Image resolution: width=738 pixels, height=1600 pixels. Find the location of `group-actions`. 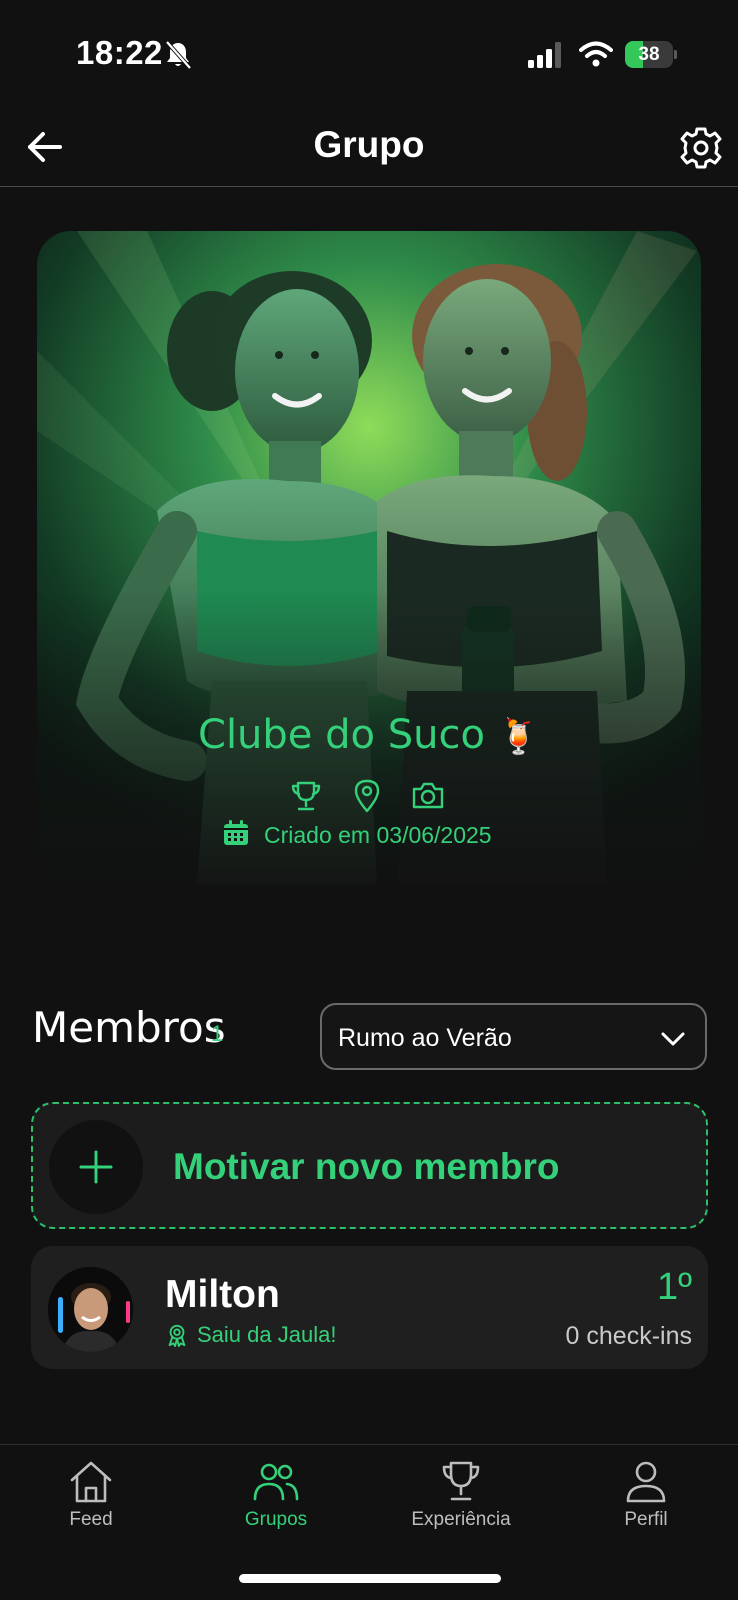

group-actions is located at coordinates (368, 796).